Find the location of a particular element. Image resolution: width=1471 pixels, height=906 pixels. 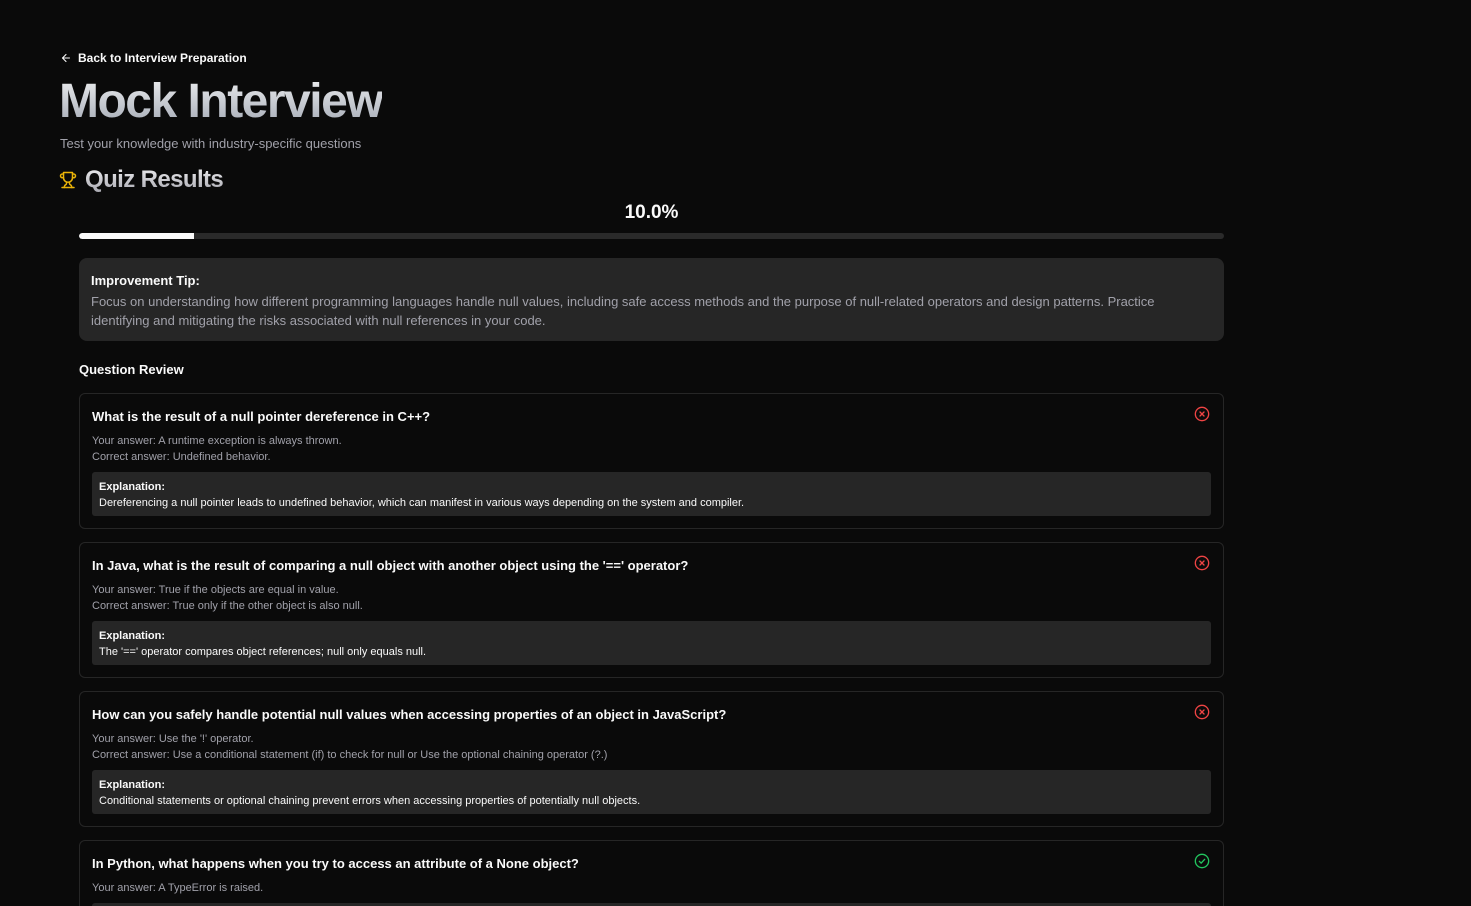

your-answer: Your answer: Use the '!' operator. is located at coordinates (173, 739).